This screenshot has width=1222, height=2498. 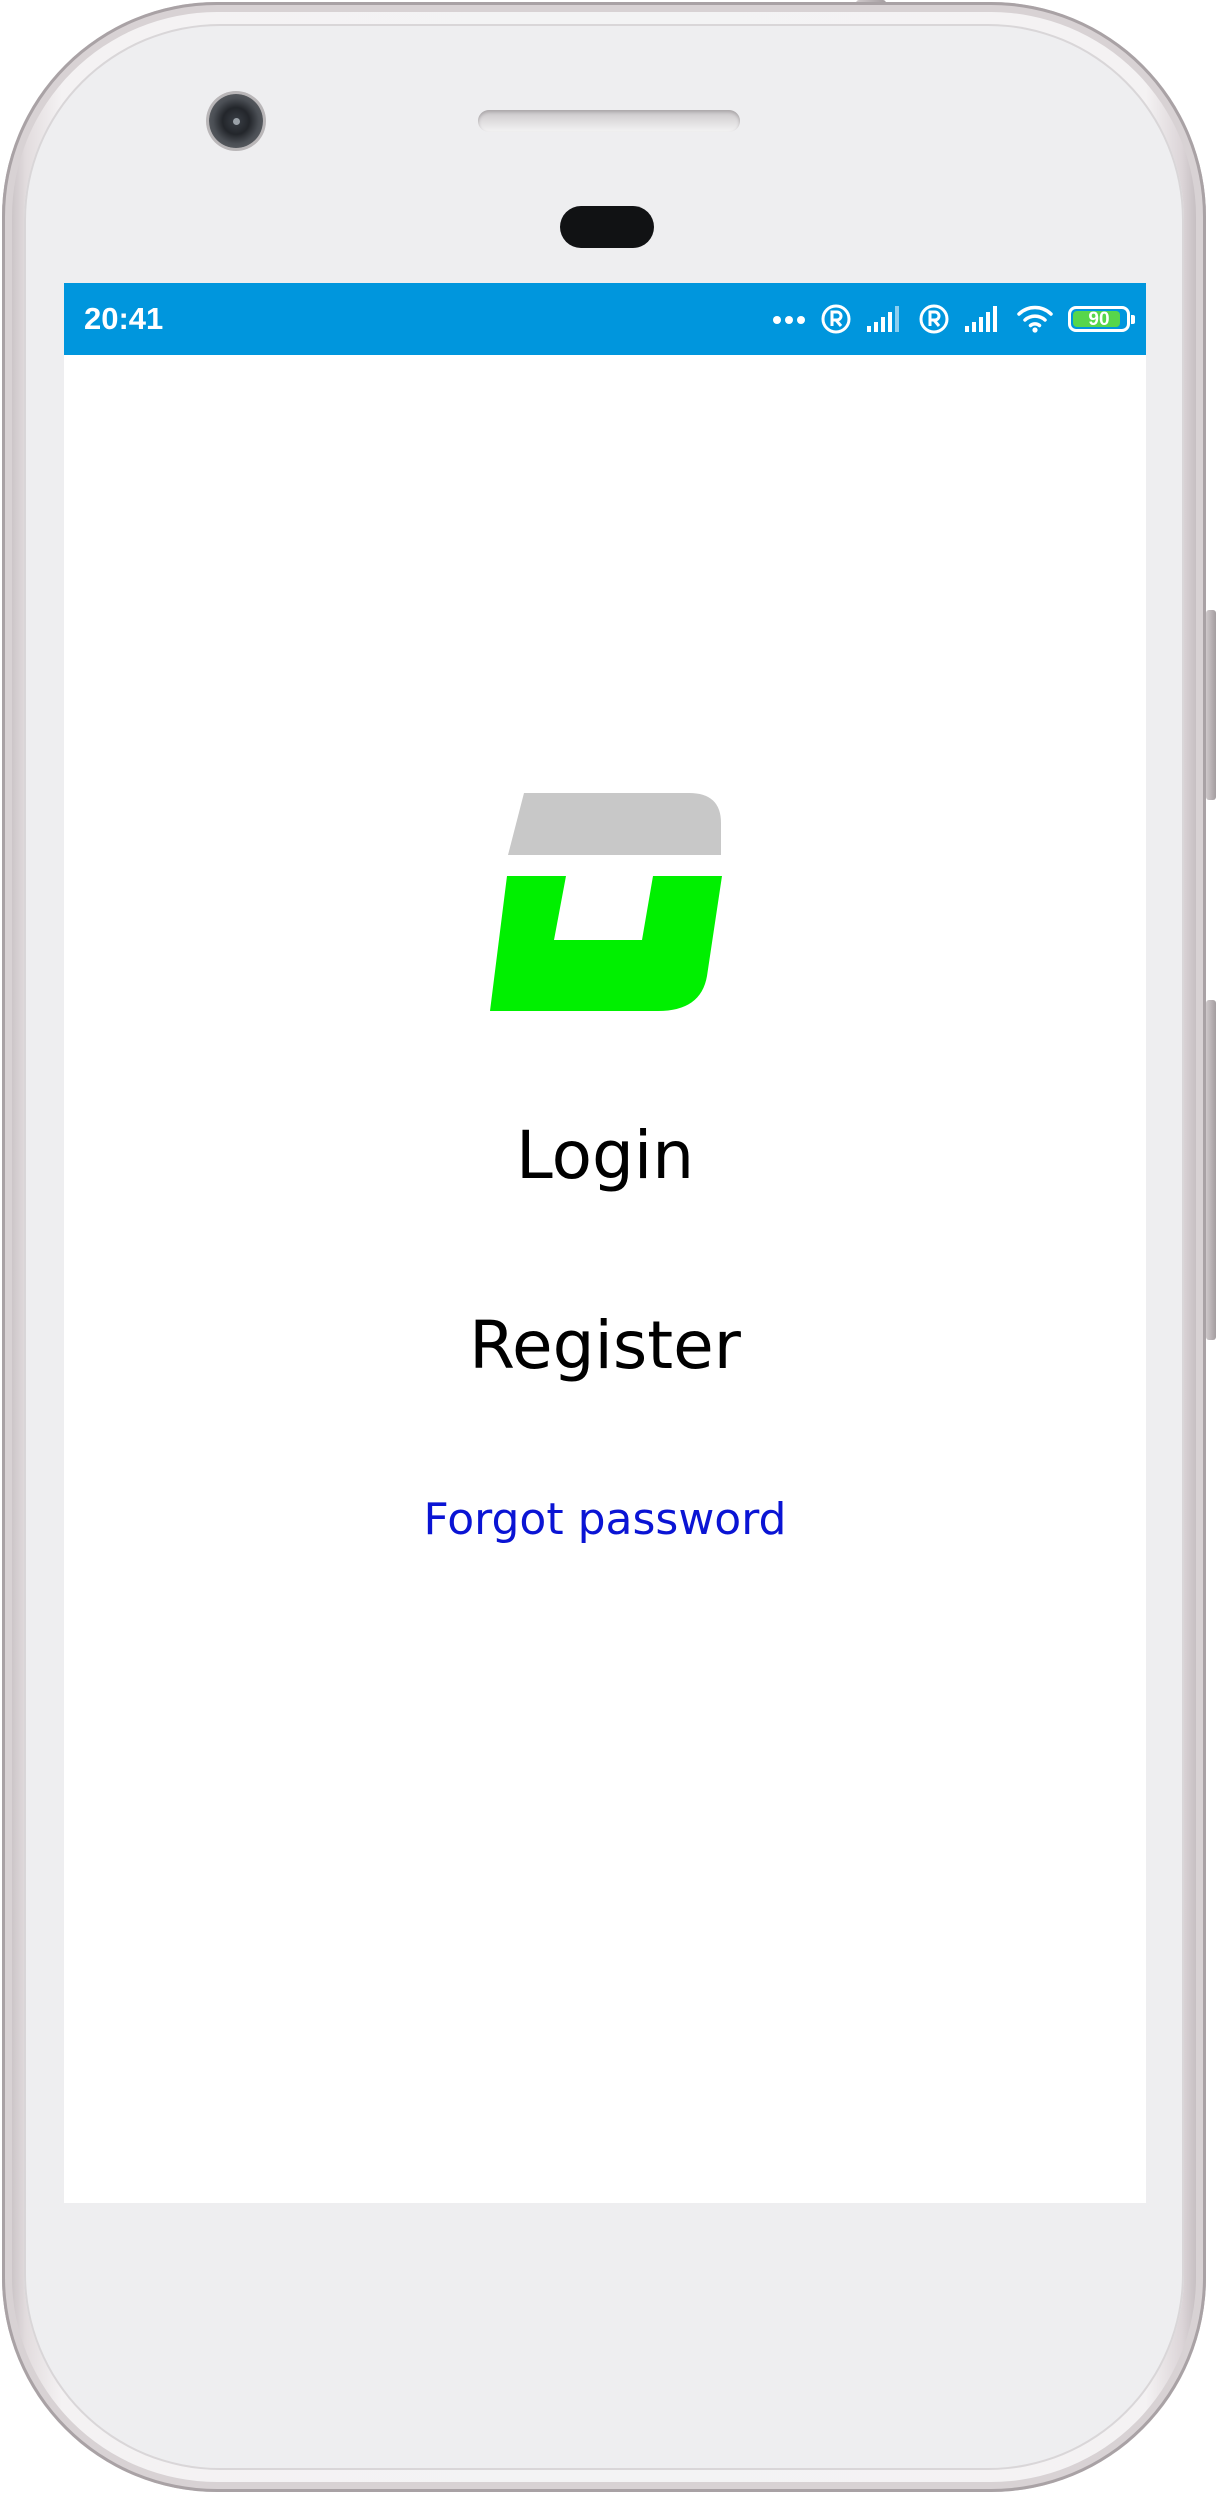 I want to click on more-dots-icon, so click(x=789, y=320).